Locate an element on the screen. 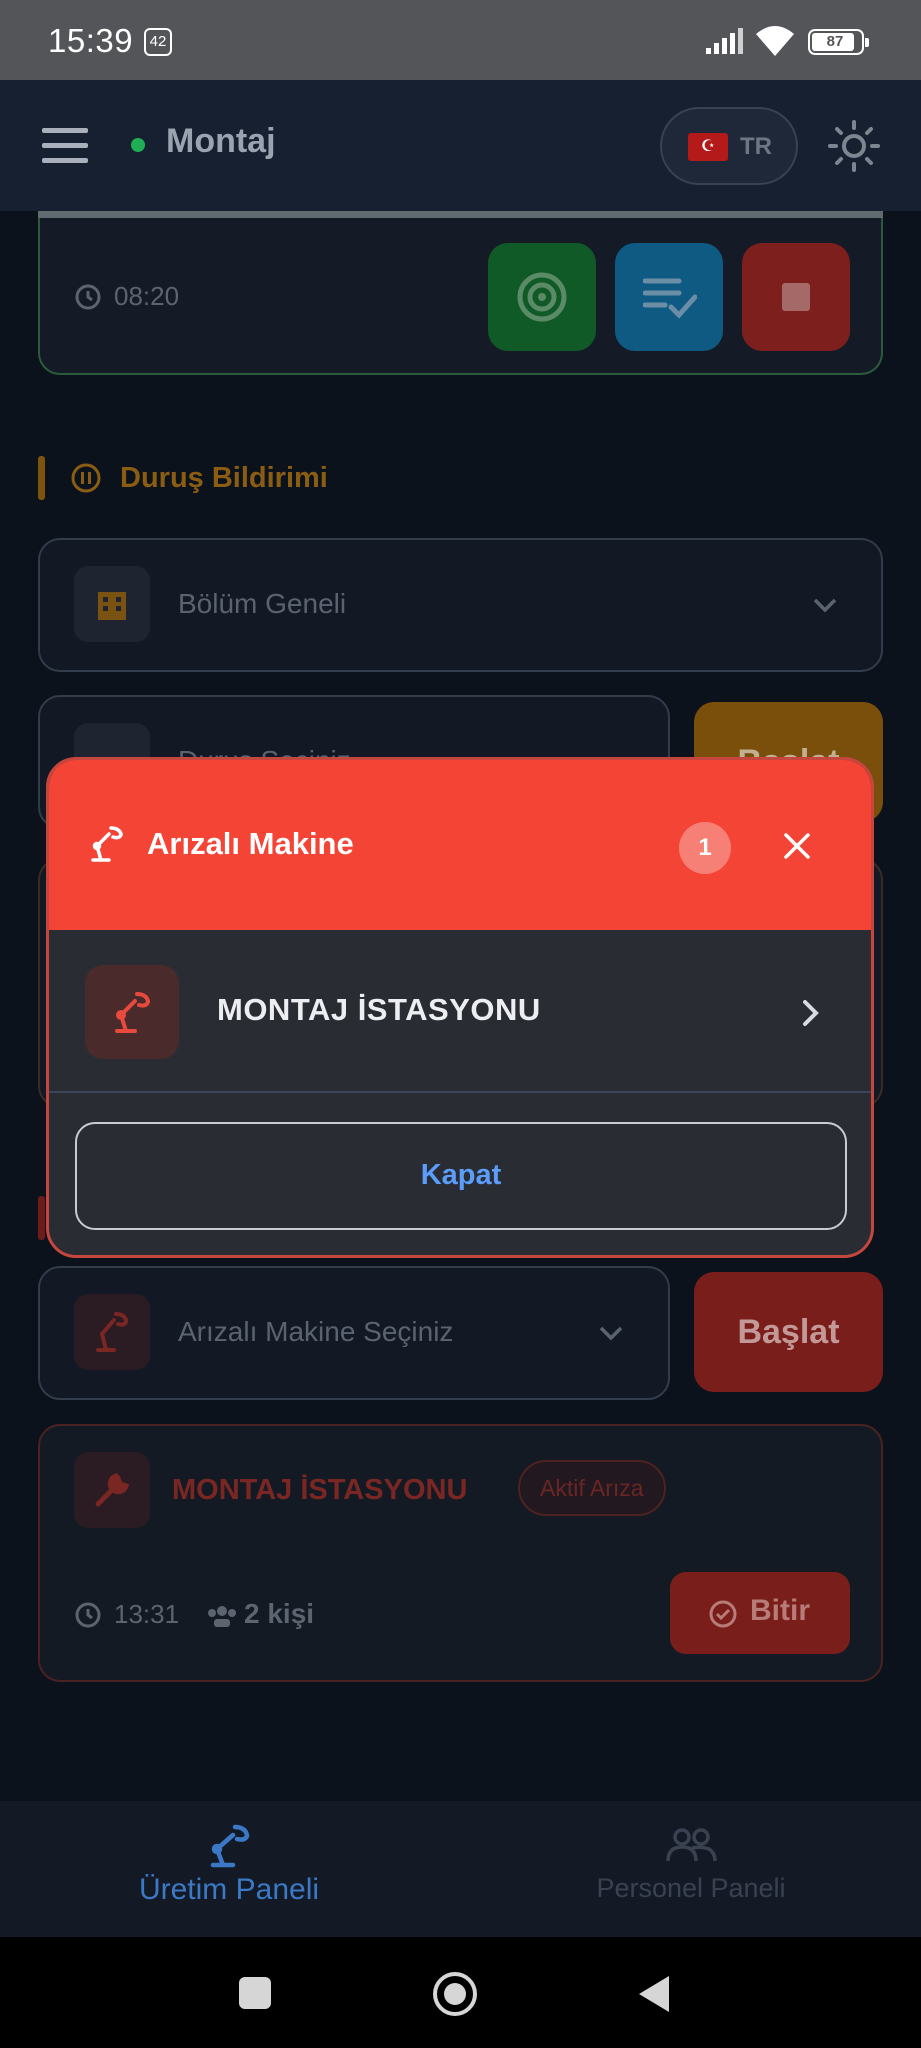  nav-item-personnel: Personel Paneli is located at coordinates (691, 1865).